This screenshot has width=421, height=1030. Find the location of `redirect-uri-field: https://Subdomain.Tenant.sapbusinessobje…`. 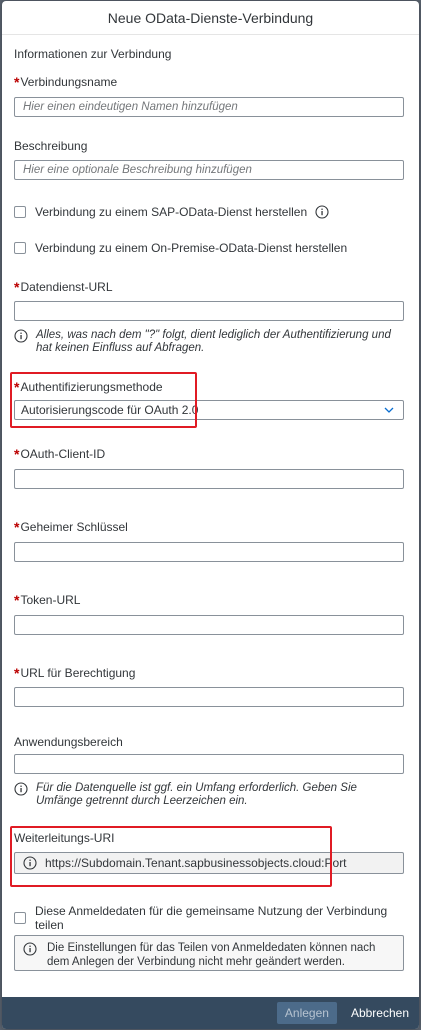

redirect-uri-field: https://Subdomain.Tenant.sapbusinessobje… is located at coordinates (209, 863).